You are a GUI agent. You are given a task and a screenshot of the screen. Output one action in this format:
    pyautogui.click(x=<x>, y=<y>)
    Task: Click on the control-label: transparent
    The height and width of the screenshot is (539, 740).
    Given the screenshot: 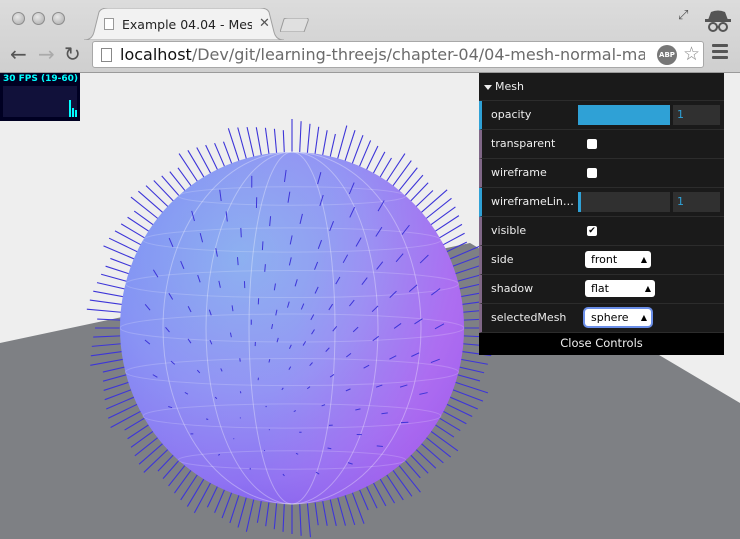 What is the action you would take?
    pyautogui.click(x=523, y=143)
    